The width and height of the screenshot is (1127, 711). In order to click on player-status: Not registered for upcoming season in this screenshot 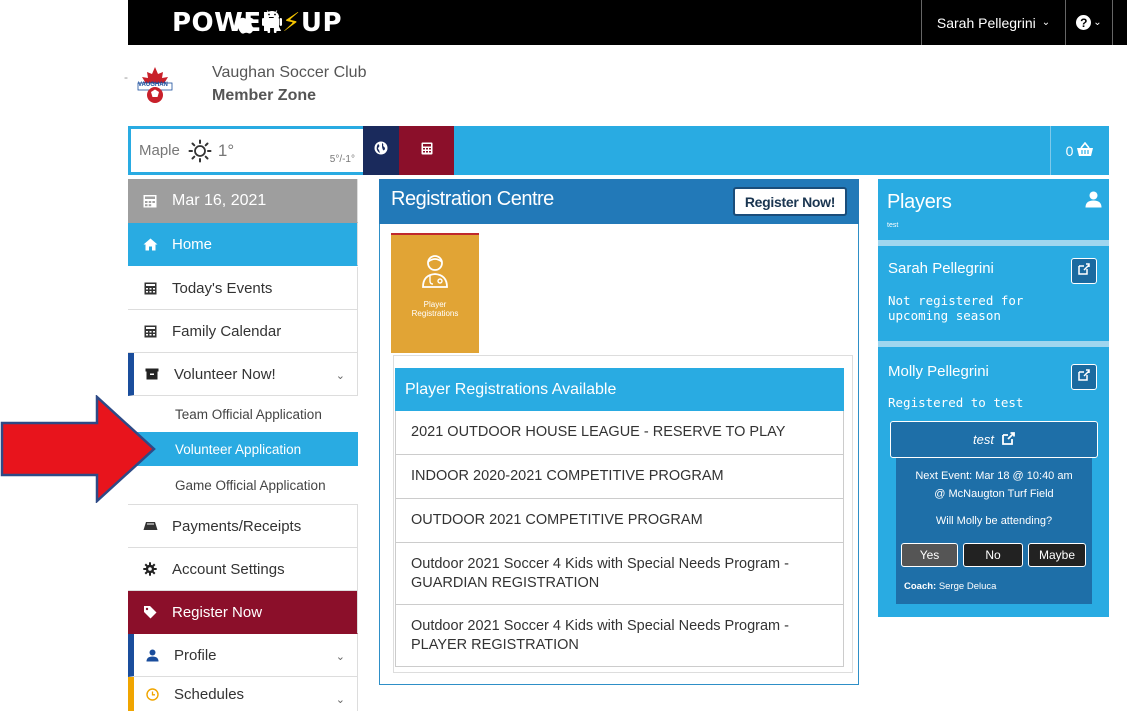, I will do `click(956, 308)`.